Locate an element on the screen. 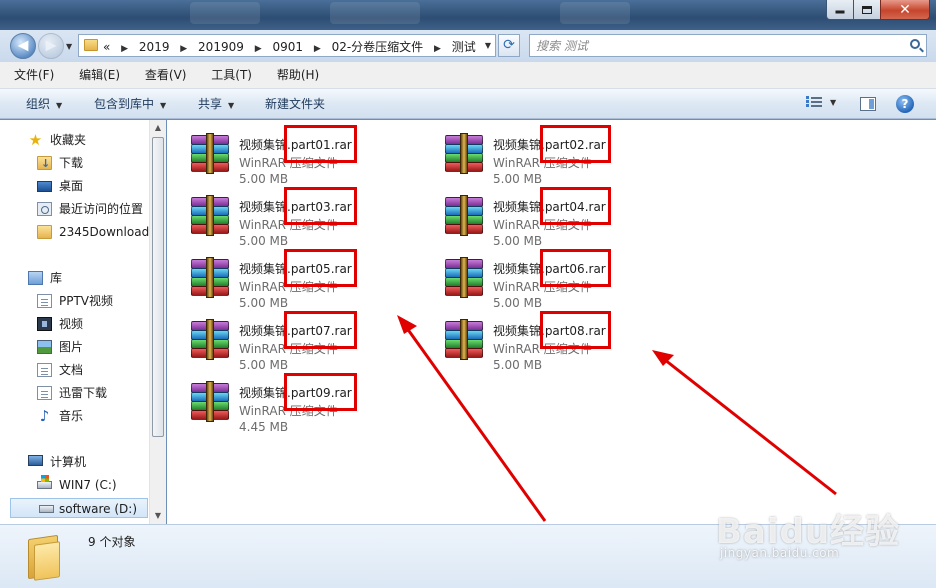  file-item: 视频集锦.part04.rar WinRAR 压缩文件 5.00 MB is located at coordinates (546, 217).